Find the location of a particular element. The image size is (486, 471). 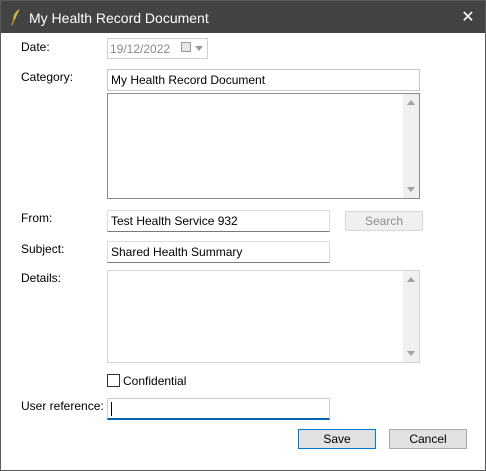

close-button: ✕ is located at coordinates (468, 17).